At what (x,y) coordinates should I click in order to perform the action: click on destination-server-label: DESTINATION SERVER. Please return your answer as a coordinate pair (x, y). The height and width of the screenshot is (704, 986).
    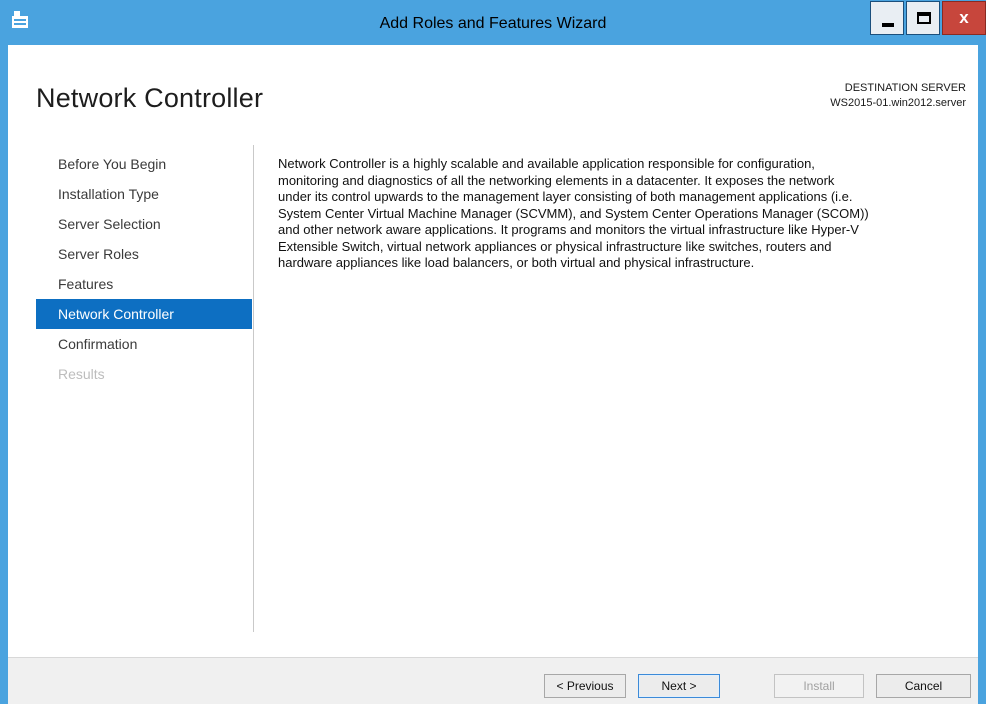
    Looking at the image, I should click on (905, 88).